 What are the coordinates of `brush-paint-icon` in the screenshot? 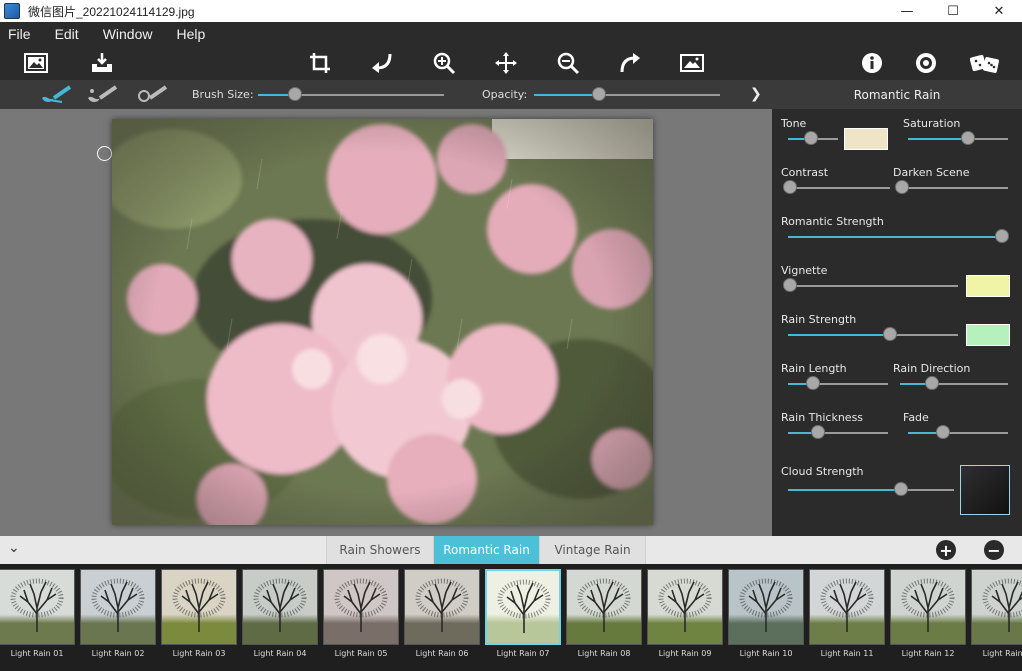 It's located at (57, 94).